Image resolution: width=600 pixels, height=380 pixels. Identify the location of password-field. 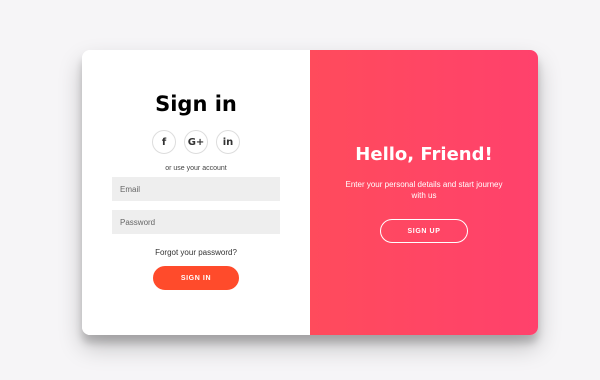
(196, 222).